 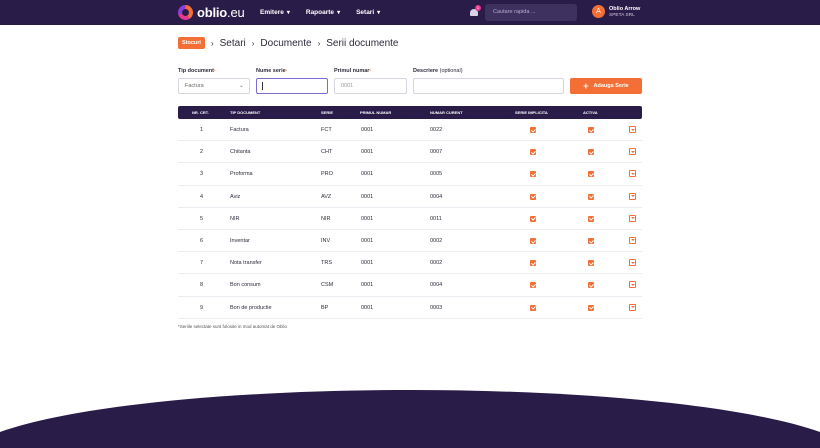 I want to click on cell-tip-document: Proforma, so click(x=241, y=174).